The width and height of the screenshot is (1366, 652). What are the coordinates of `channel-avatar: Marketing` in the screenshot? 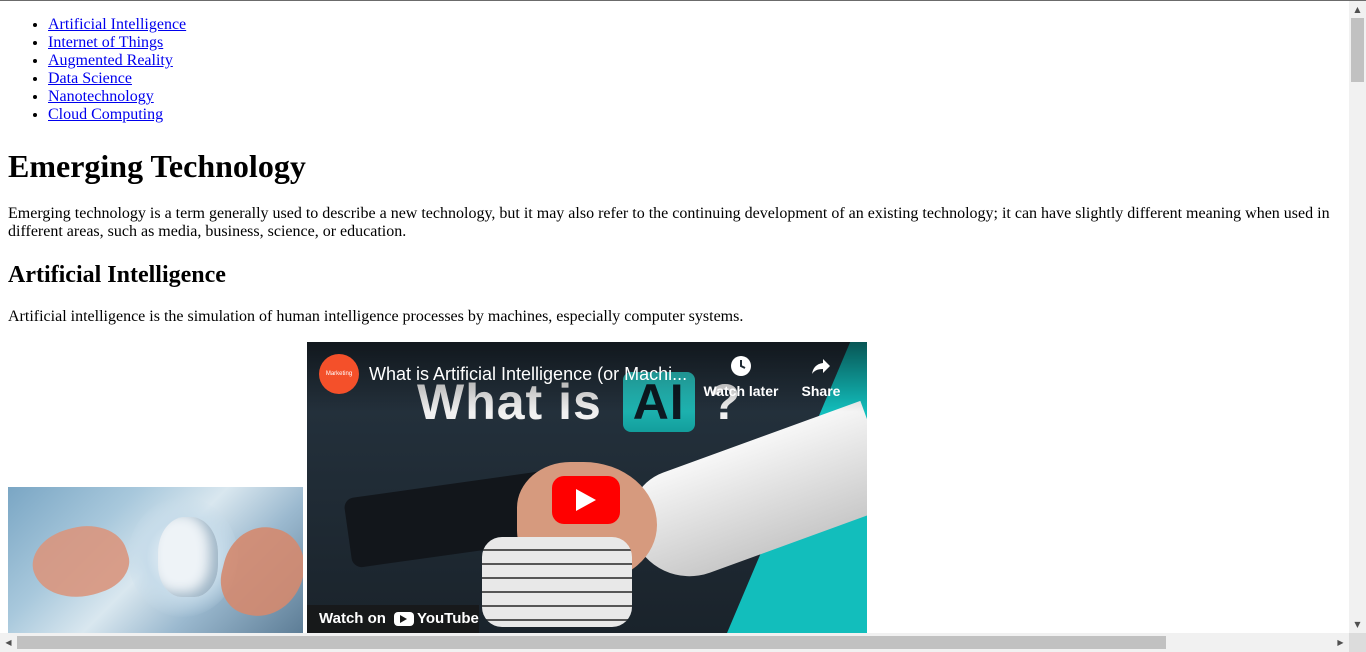 It's located at (339, 374).